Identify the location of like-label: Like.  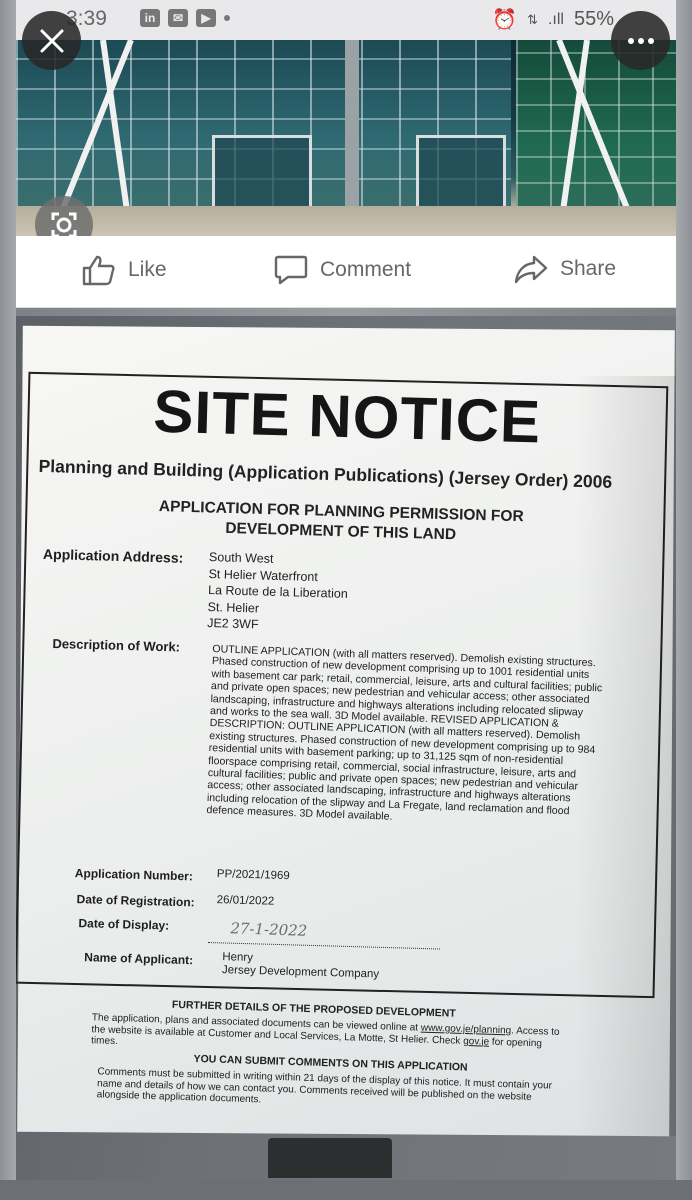
(147, 269).